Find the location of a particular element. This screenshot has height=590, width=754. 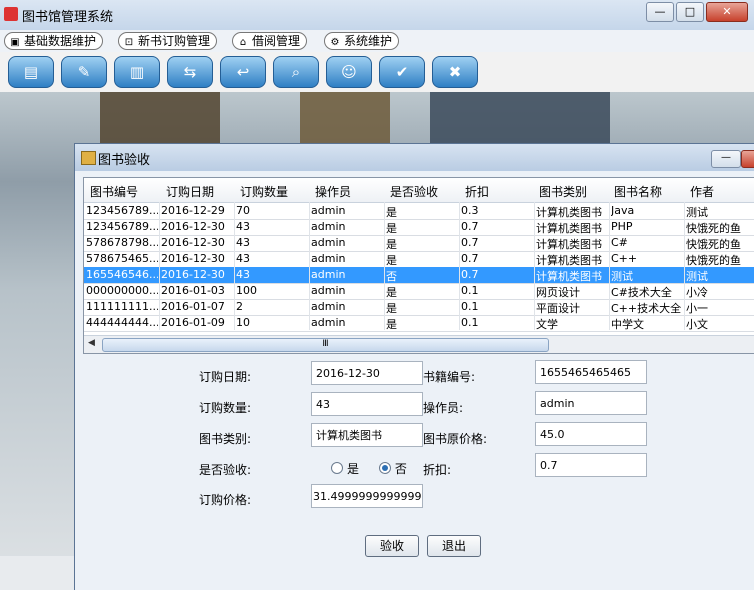

borrow-icon: ⇆ is located at coordinates (190, 72).